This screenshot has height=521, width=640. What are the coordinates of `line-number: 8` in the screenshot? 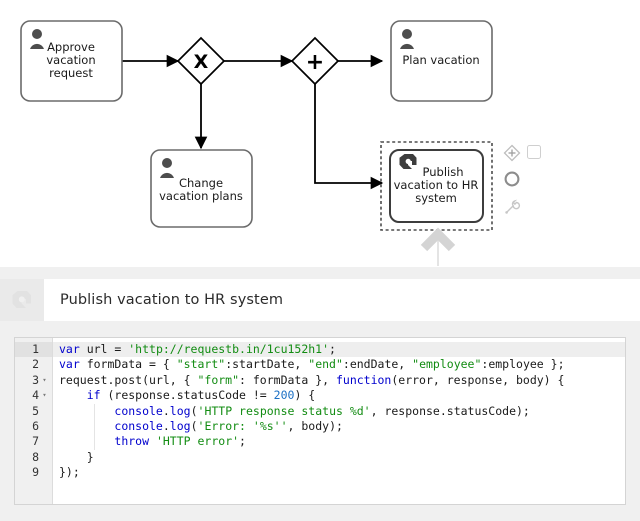 It's located at (35, 456).